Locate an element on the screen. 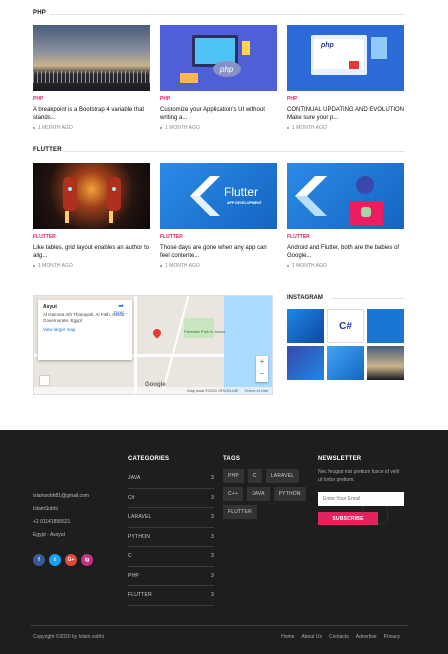 Image resolution: width=448 pixels, height=654 pixels. google-plus-icon: G+ is located at coordinates (71, 560).